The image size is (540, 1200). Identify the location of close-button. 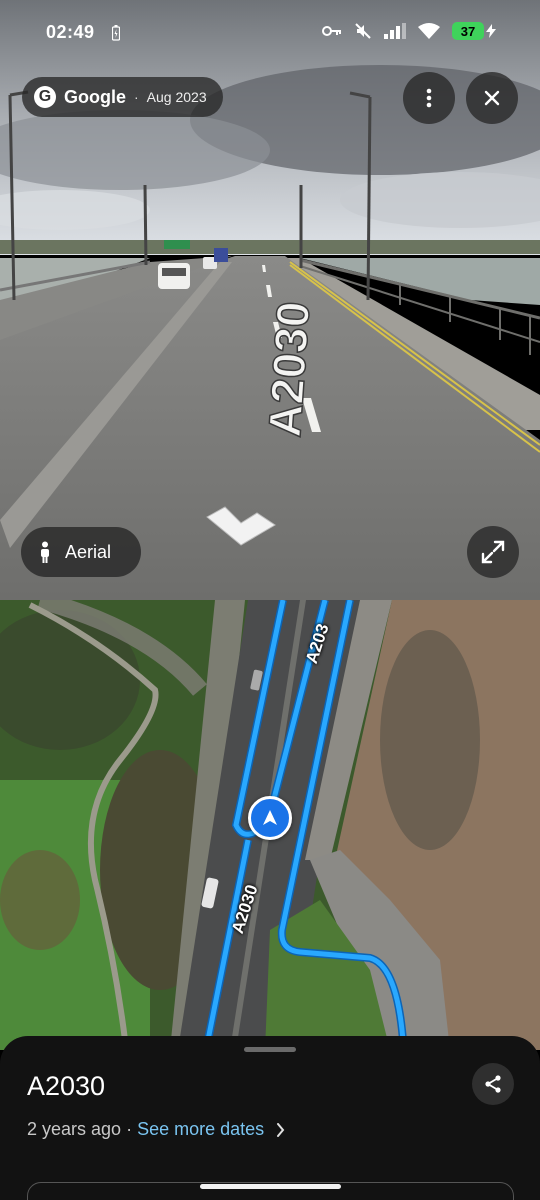
(492, 98).